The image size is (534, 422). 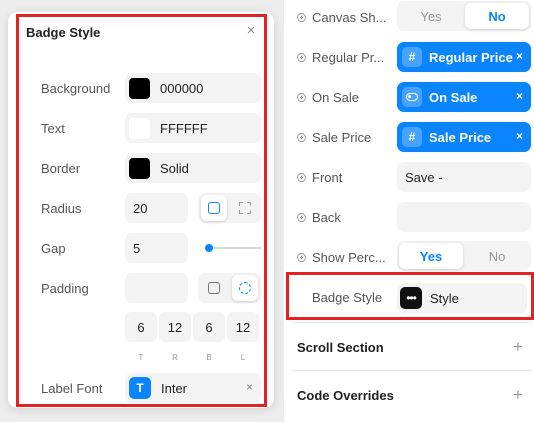 I want to click on padding-bottom-tag: B, so click(x=209, y=357).